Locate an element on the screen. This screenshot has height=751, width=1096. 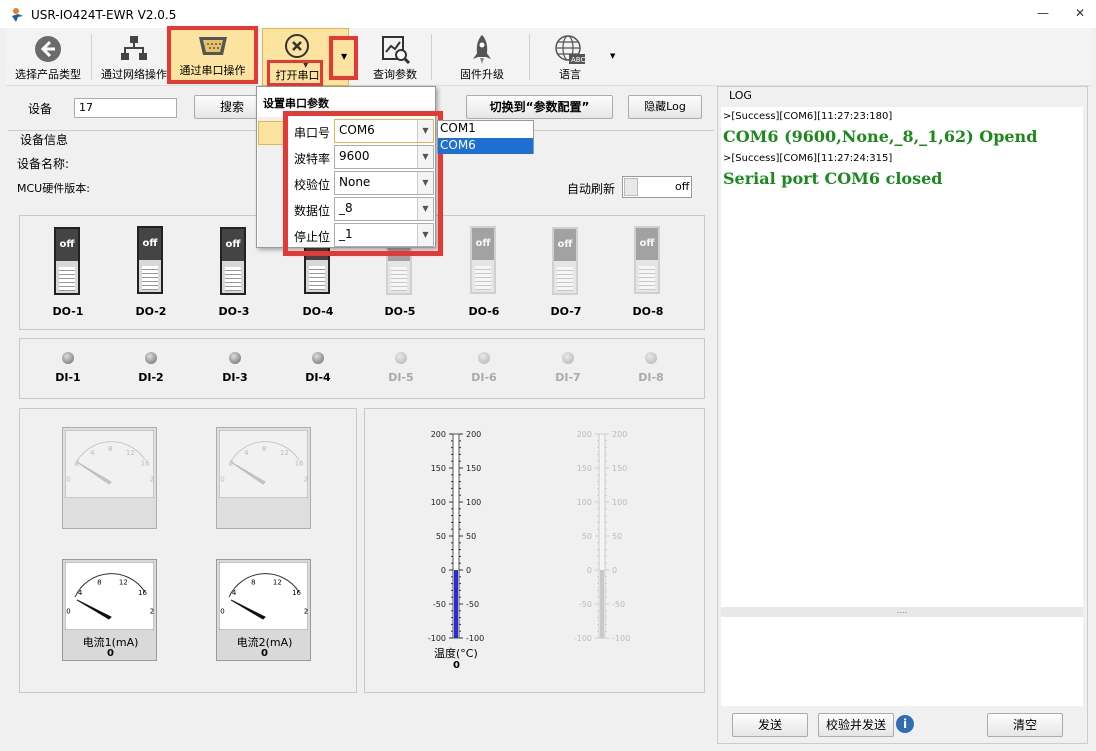
serial-field-label: 波特率 is located at coordinates (312, 159).